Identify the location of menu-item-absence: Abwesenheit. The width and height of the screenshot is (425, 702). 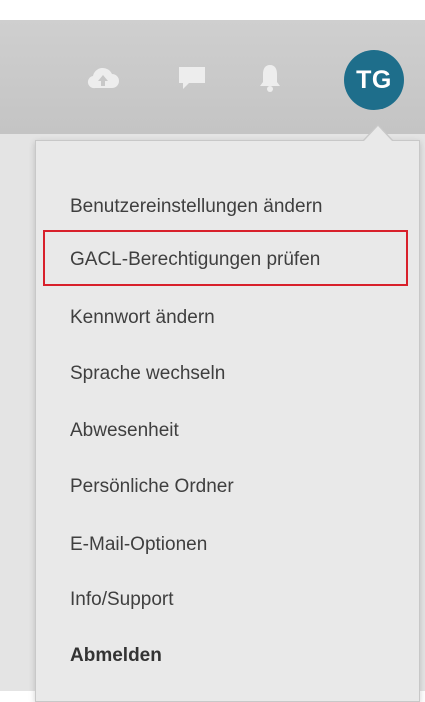
(124, 431).